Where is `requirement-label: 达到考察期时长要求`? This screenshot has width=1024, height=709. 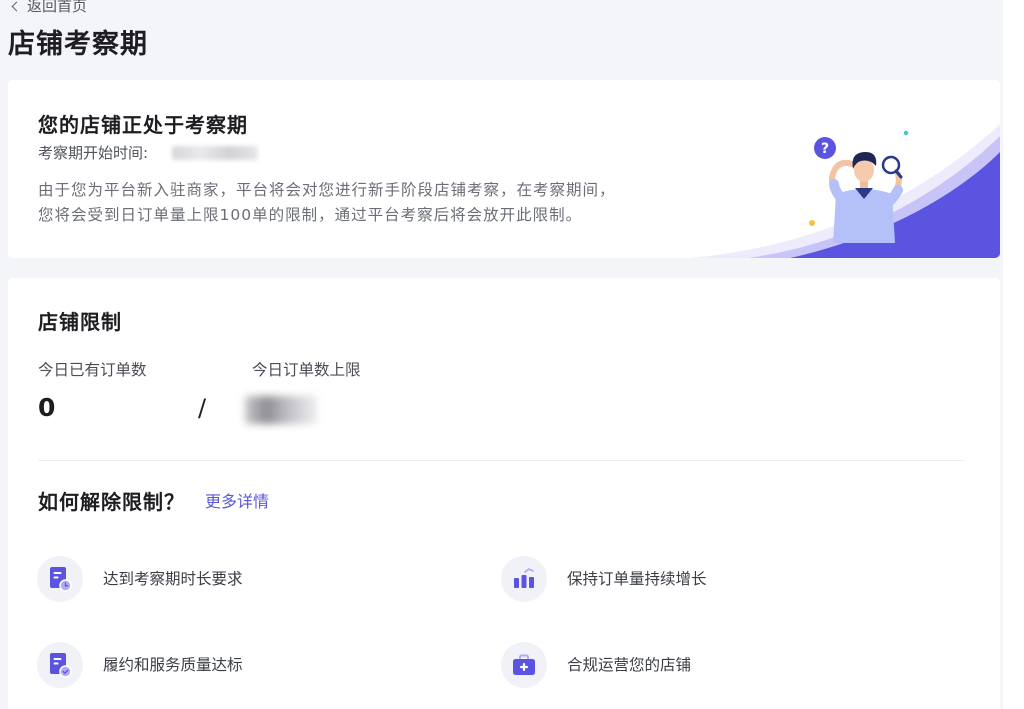 requirement-label: 达到考察期时长要求 is located at coordinates (173, 579).